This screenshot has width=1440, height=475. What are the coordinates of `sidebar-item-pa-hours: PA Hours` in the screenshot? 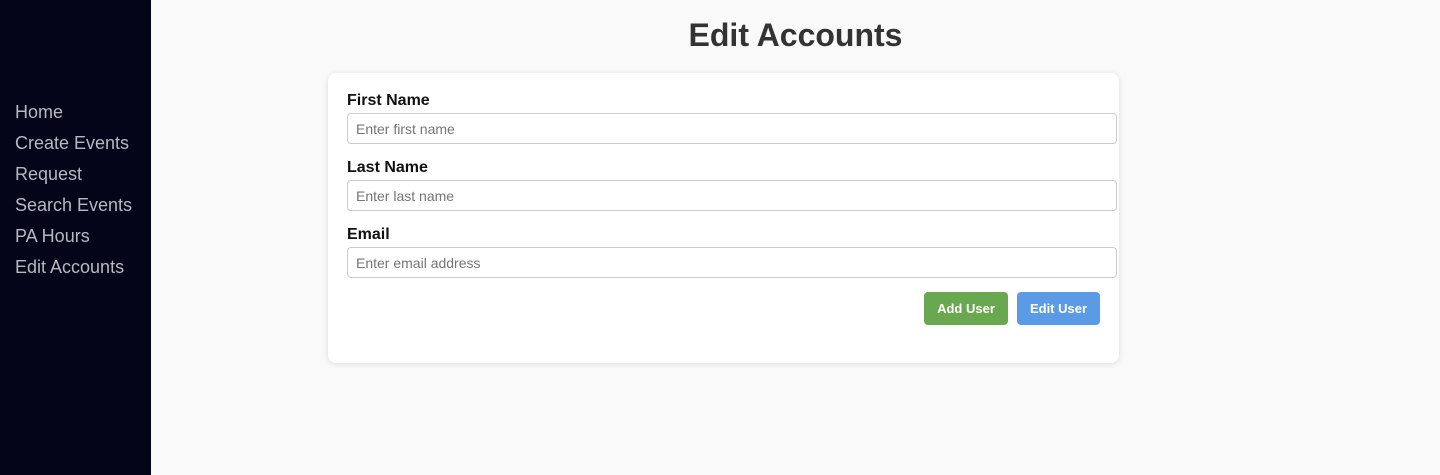 It's located at (75, 236).